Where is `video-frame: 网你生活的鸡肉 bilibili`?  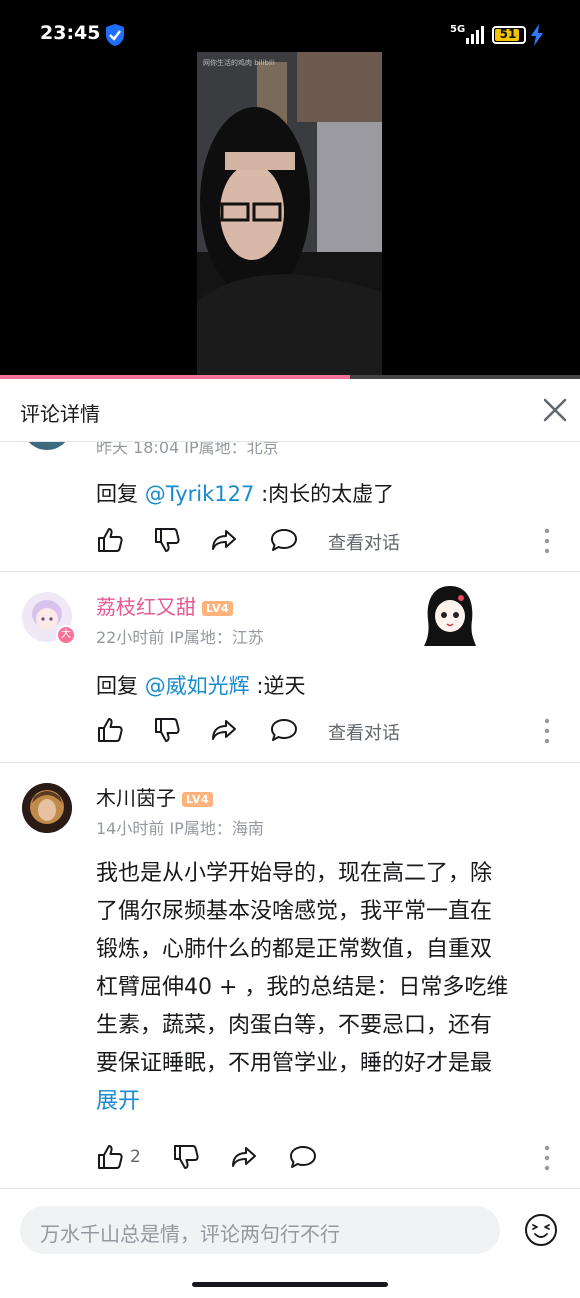
video-frame: 网你生活的鸡肉 bilibili is located at coordinates (289, 215).